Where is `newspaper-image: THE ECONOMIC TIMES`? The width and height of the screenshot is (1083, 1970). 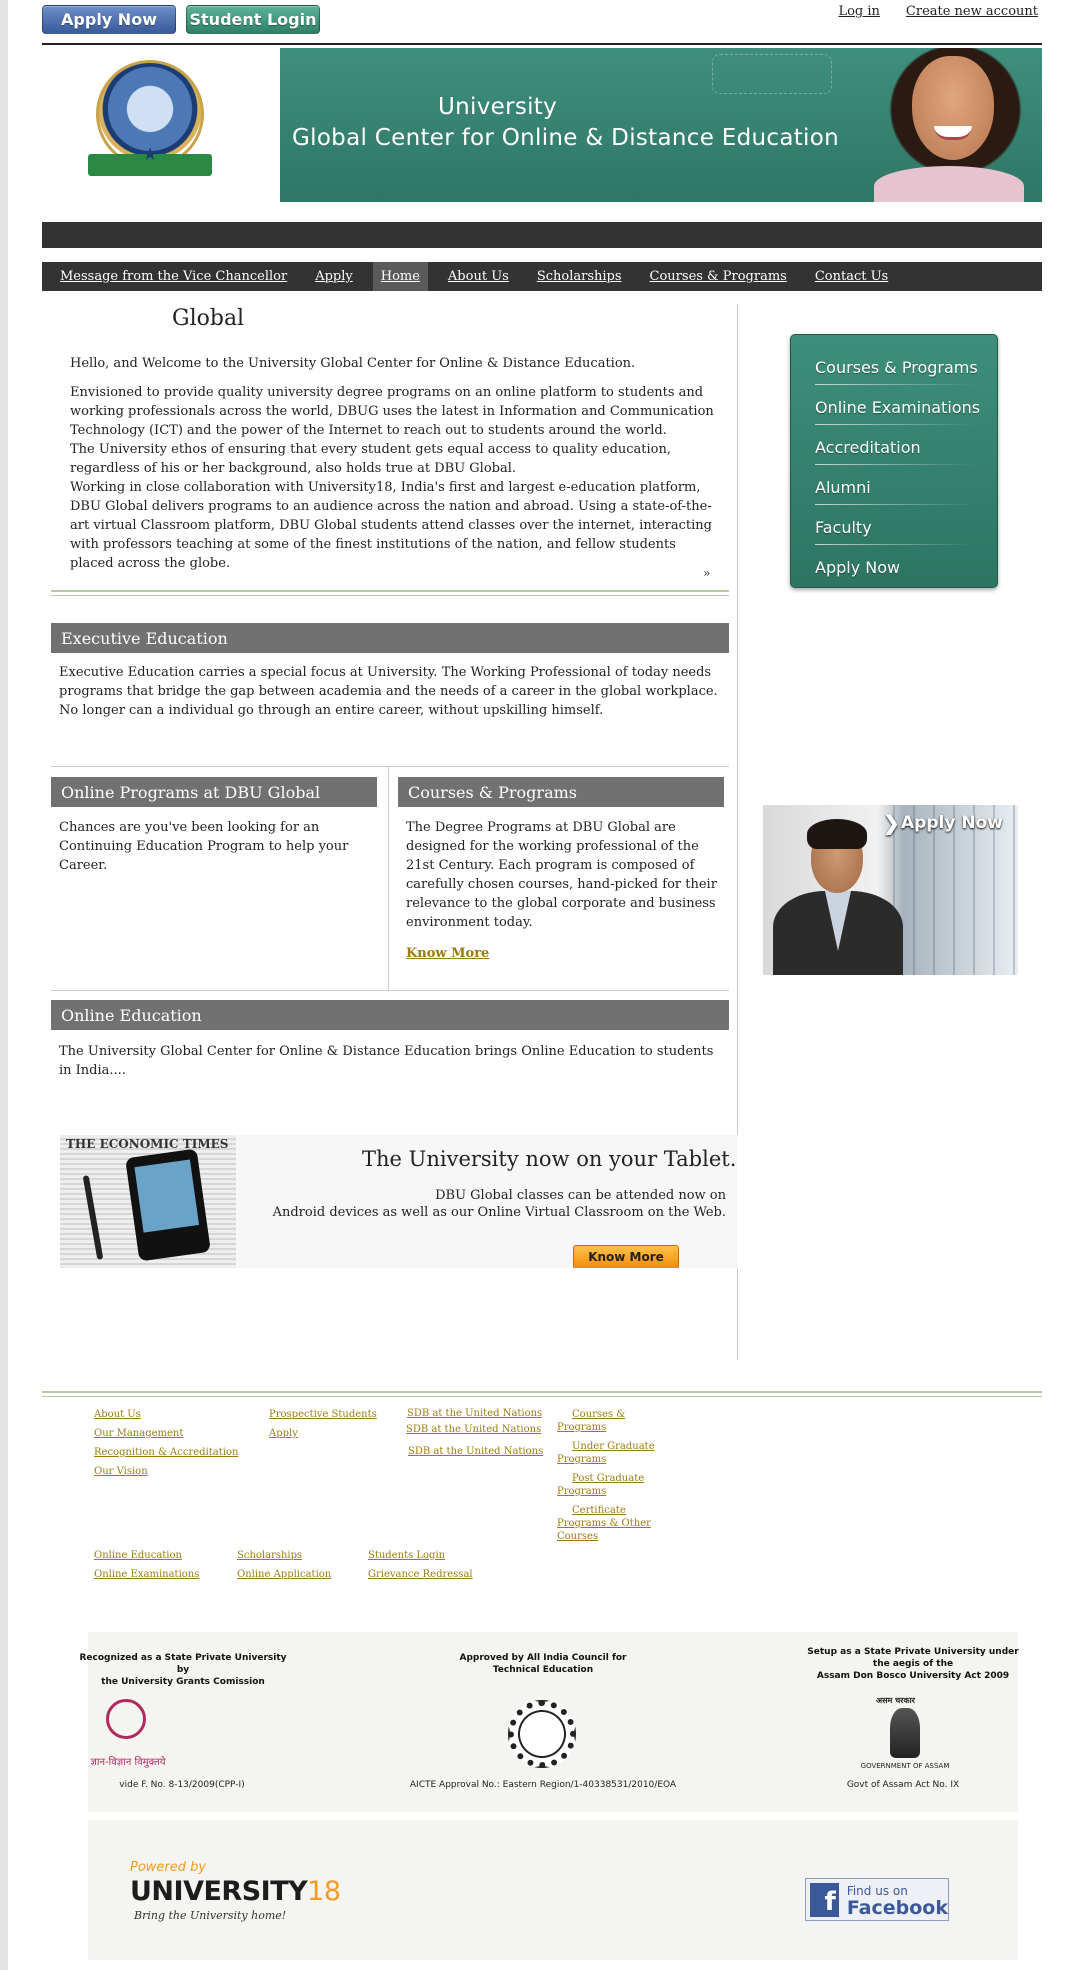 newspaper-image: THE ECONOMIC TIMES is located at coordinates (148, 1201).